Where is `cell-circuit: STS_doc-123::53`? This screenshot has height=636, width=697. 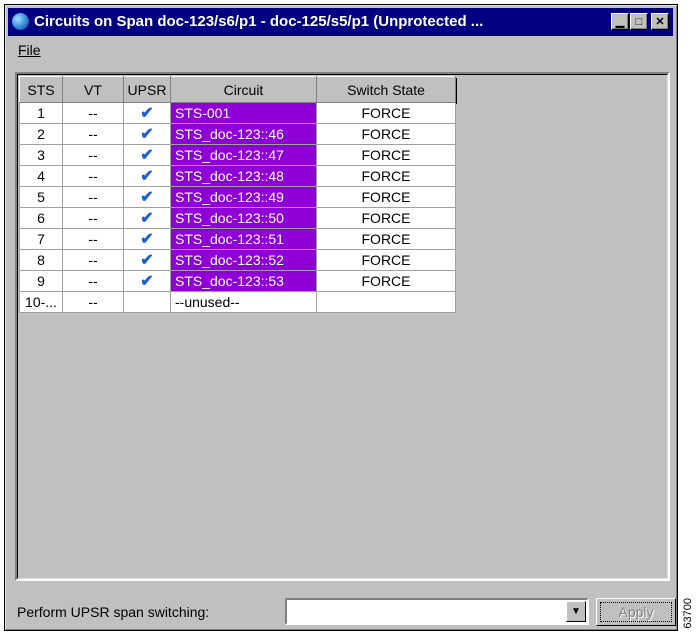 cell-circuit: STS_doc-123::53 is located at coordinates (243, 281).